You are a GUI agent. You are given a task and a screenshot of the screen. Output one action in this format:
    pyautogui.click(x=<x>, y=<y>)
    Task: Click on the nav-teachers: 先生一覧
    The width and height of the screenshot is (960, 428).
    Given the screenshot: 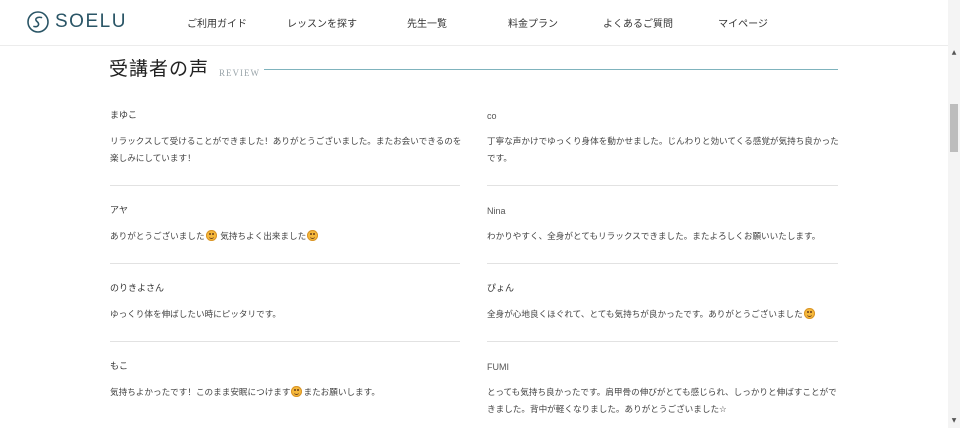 What is the action you would take?
    pyautogui.click(x=427, y=22)
    